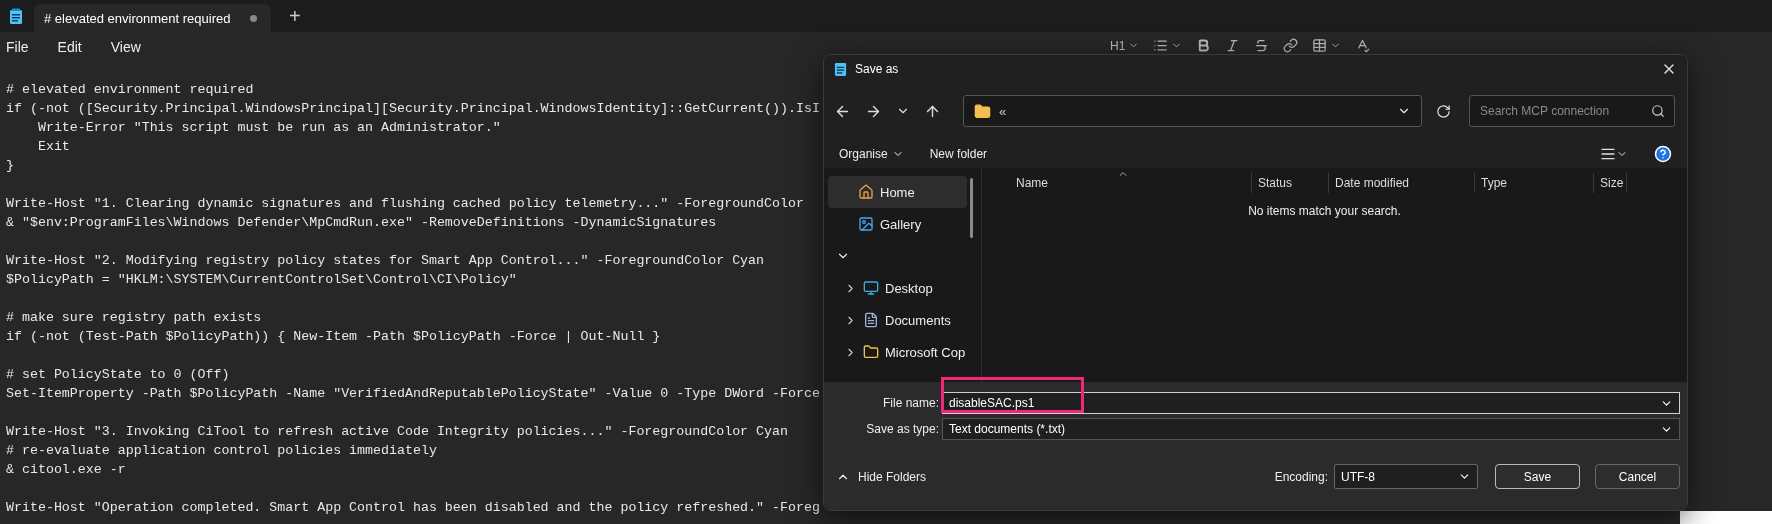  What do you see at coordinates (23, 47) in the screenshot?
I see `menu-item: File` at bounding box center [23, 47].